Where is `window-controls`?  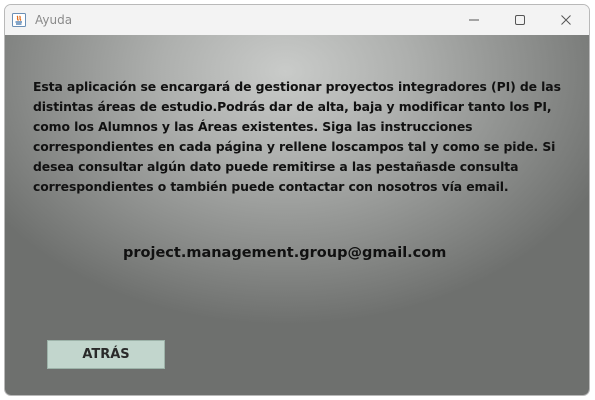 window-controls is located at coordinates (520, 20).